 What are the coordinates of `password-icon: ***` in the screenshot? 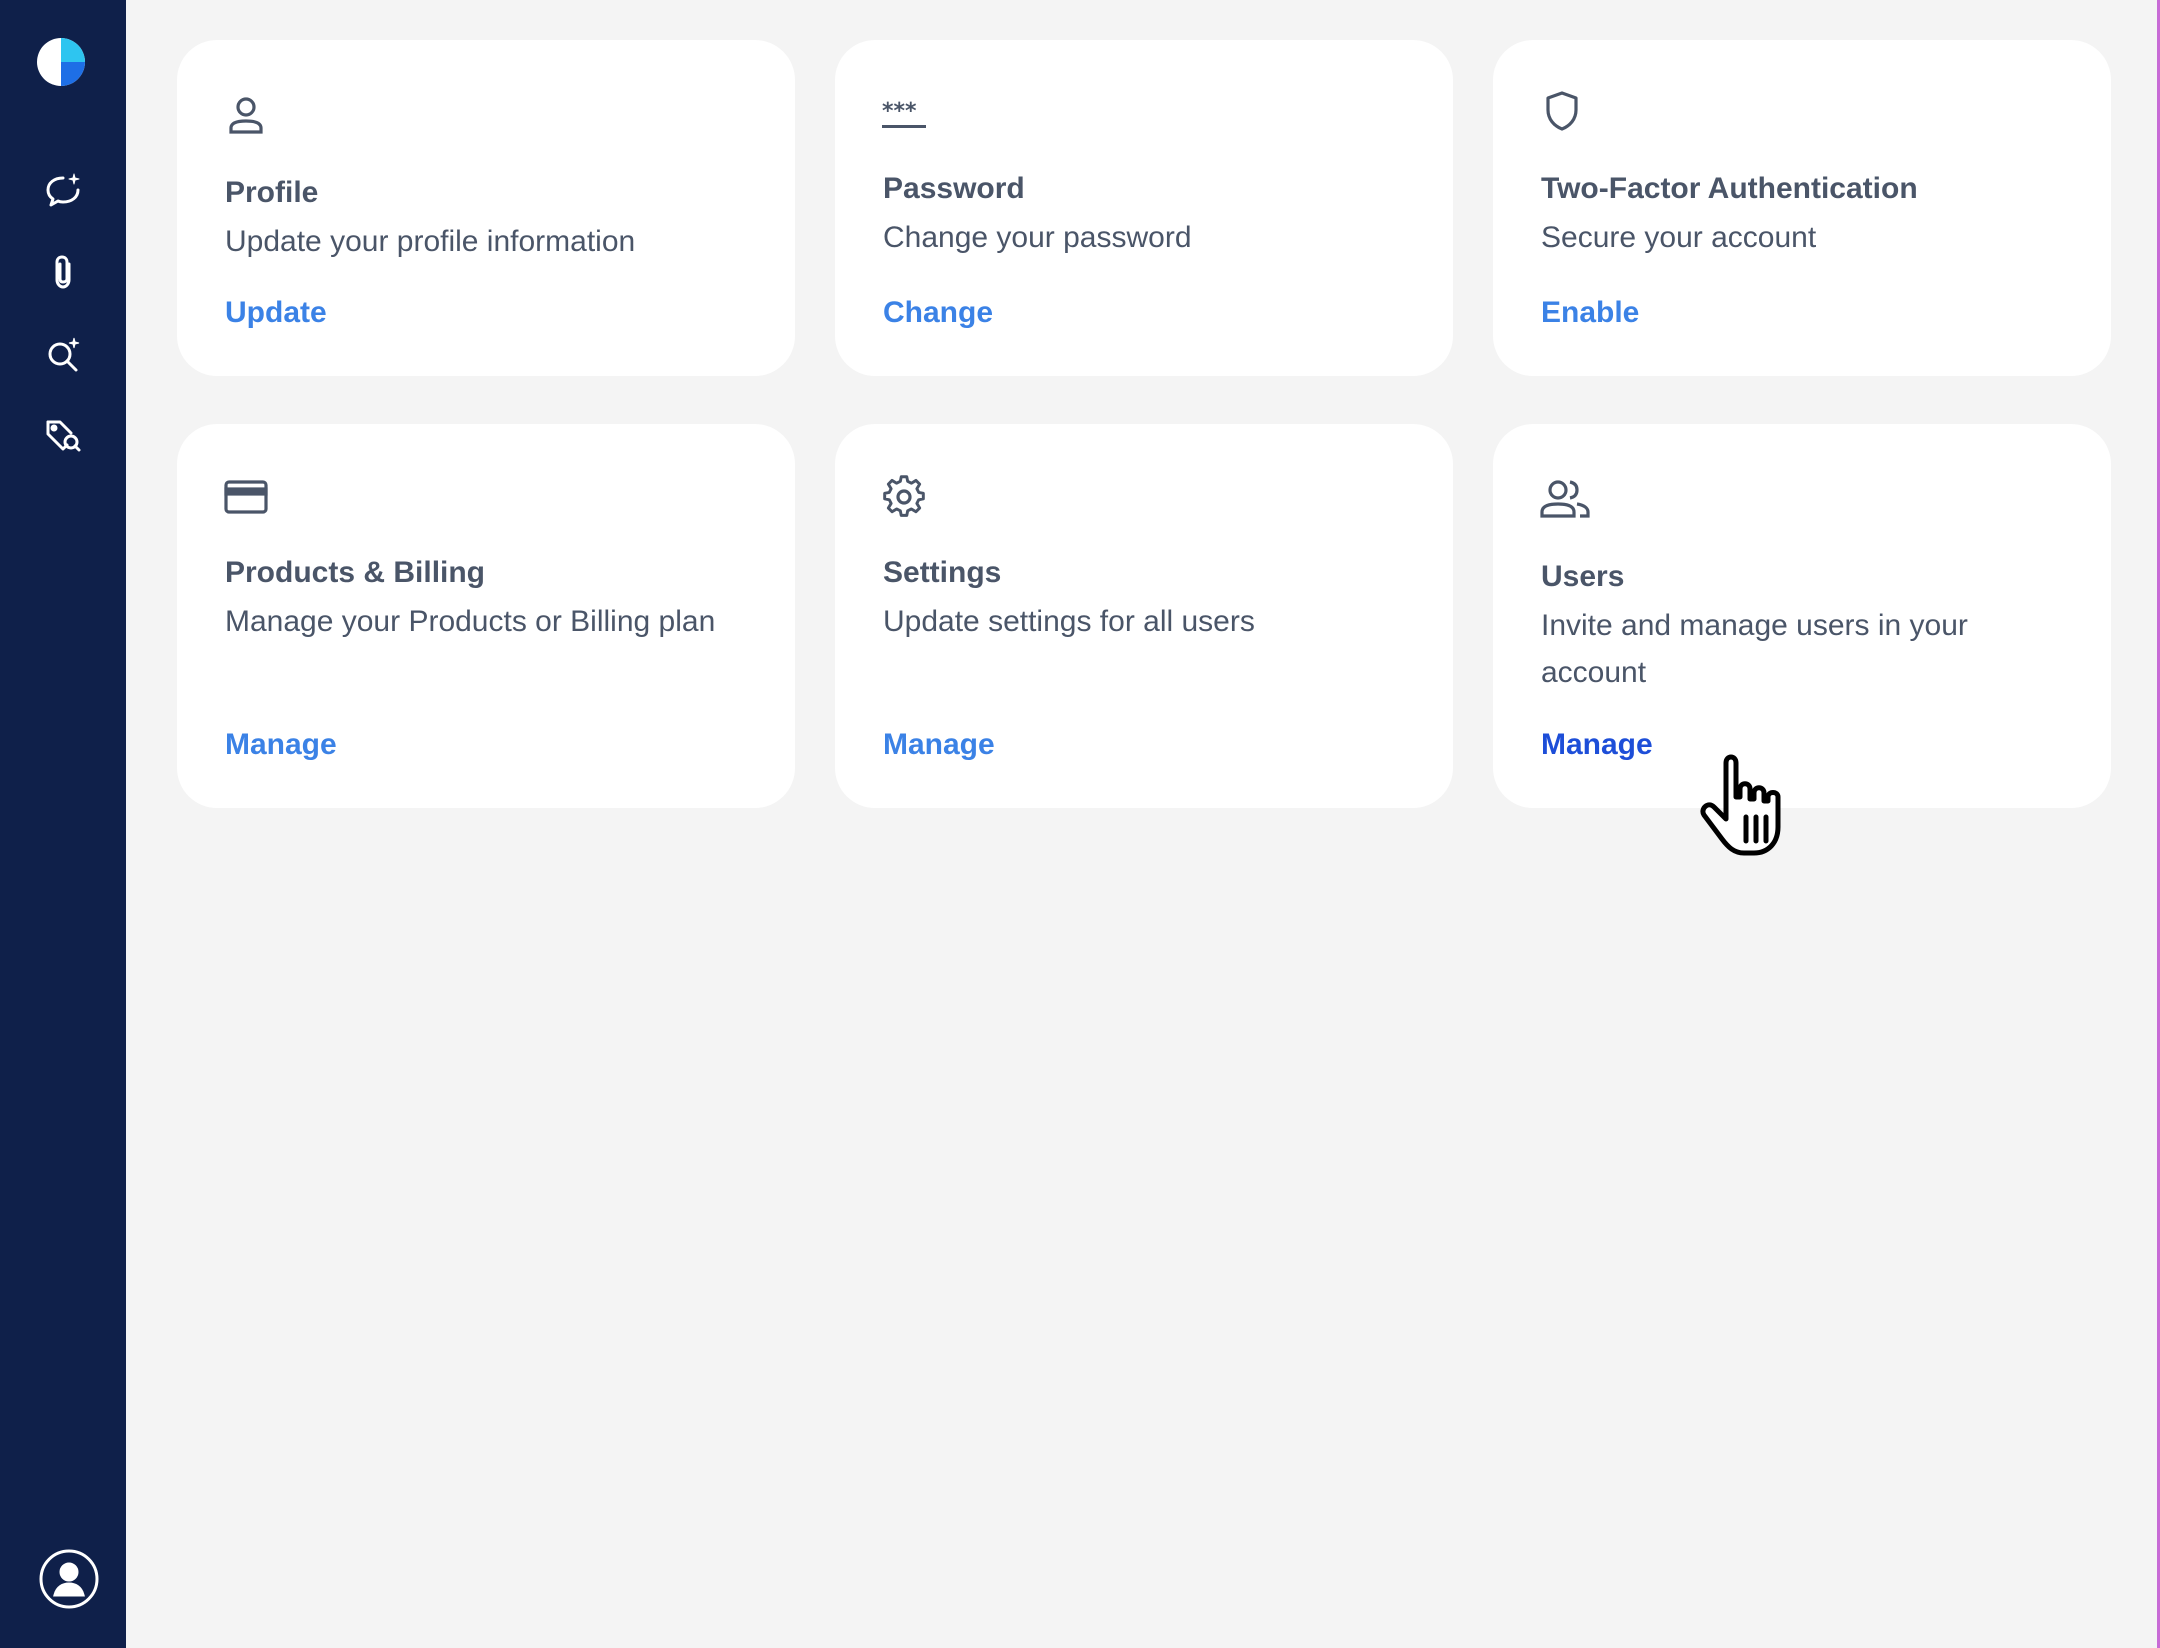 It's located at (904, 113).